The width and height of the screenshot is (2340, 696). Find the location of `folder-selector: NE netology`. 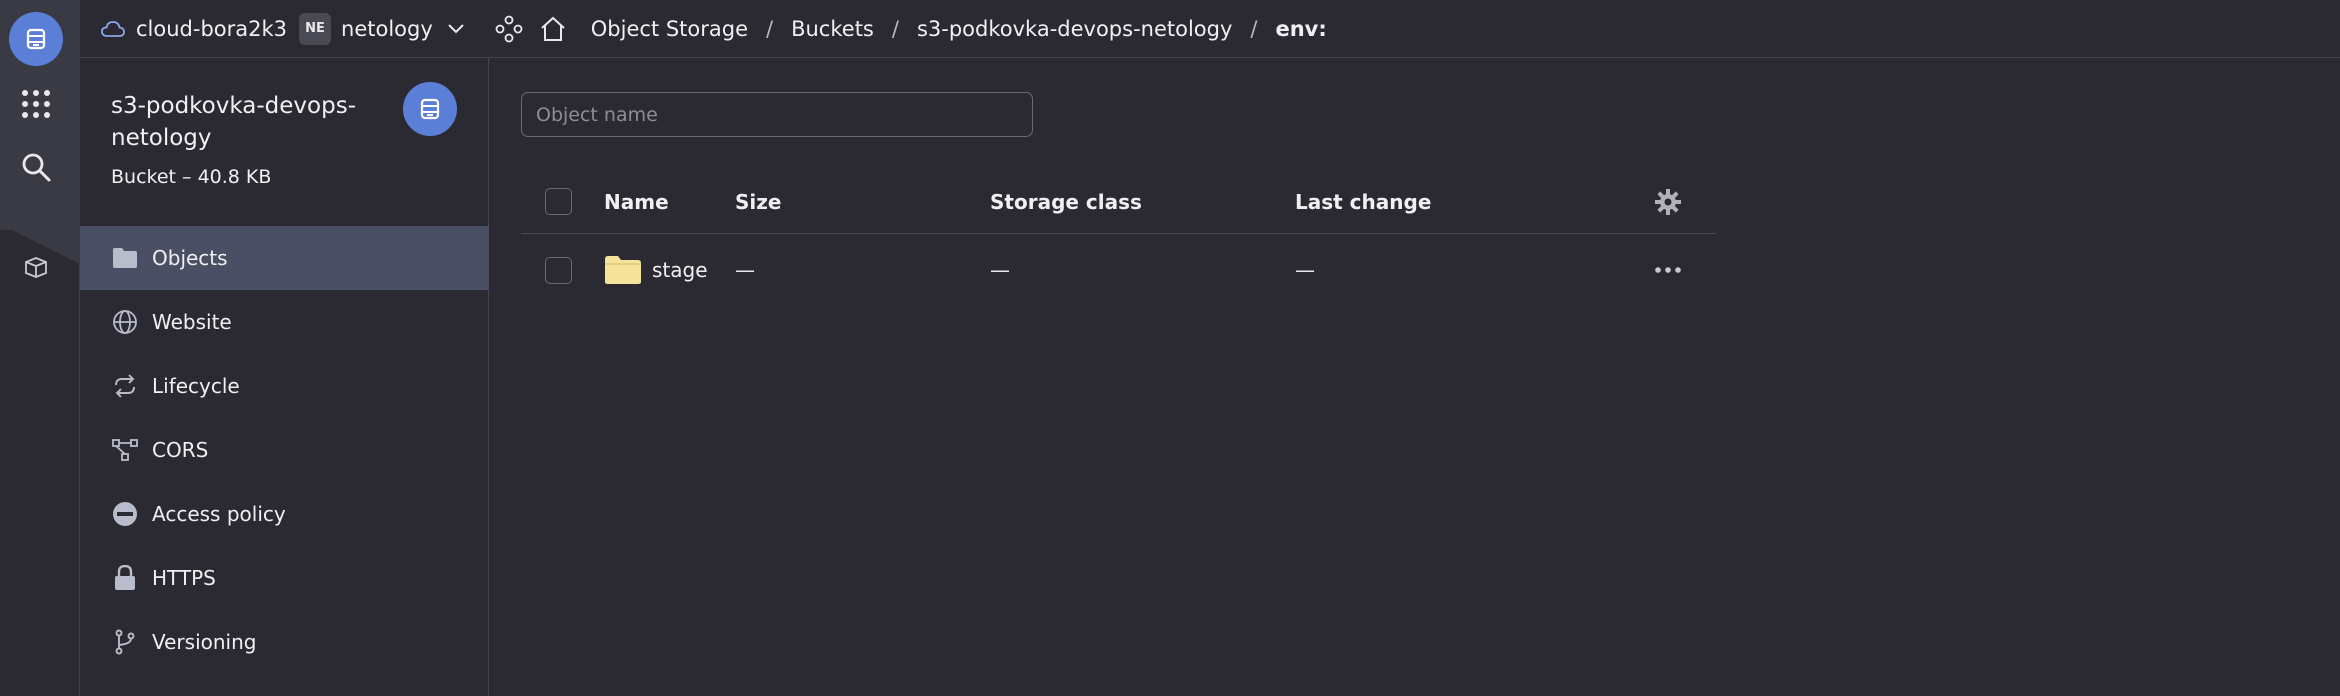

folder-selector: NE netology is located at coordinates (382, 28).